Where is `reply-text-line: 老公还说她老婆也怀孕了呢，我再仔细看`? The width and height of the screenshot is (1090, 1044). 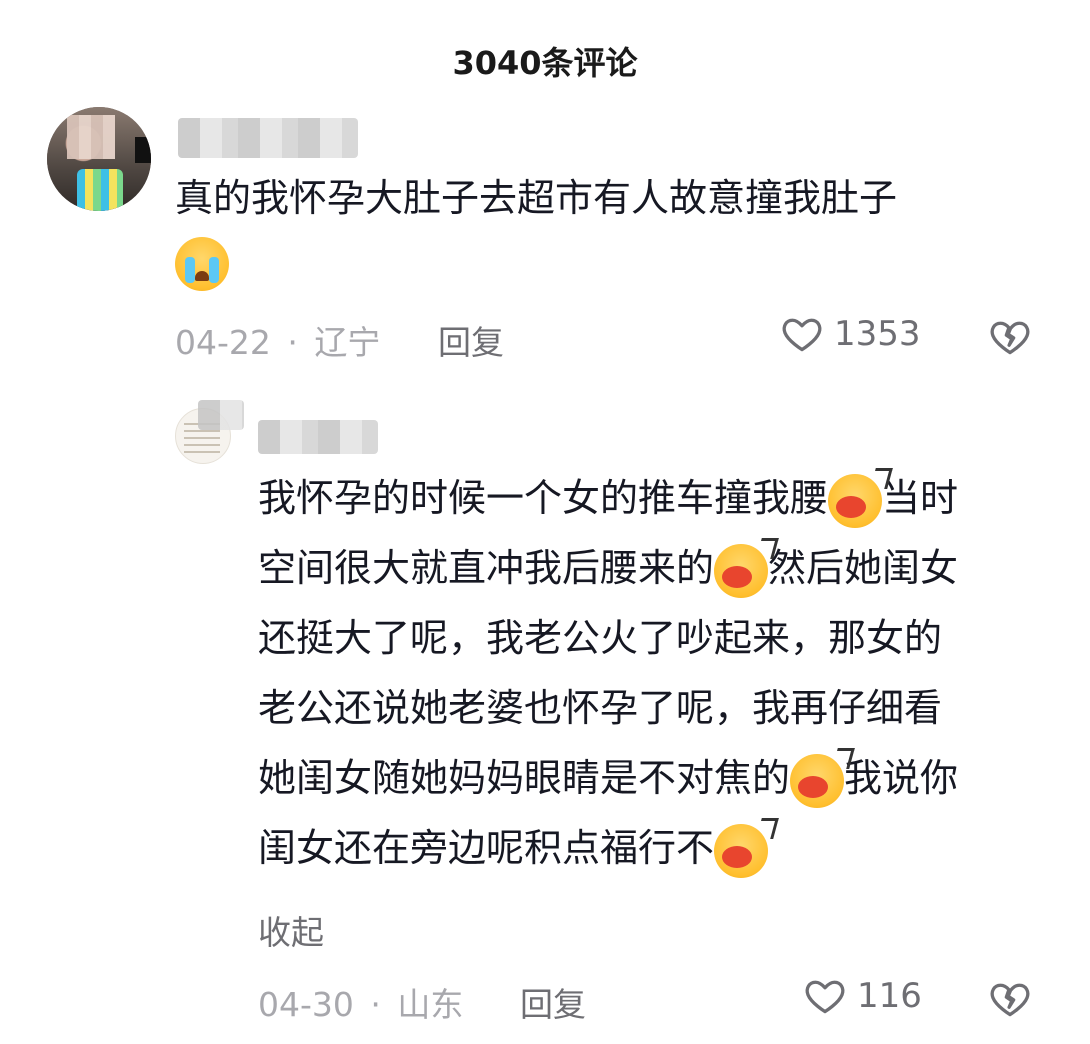 reply-text-line: 老公还说她老婆也怀孕了呢，我再仔细看 is located at coordinates (600, 708).